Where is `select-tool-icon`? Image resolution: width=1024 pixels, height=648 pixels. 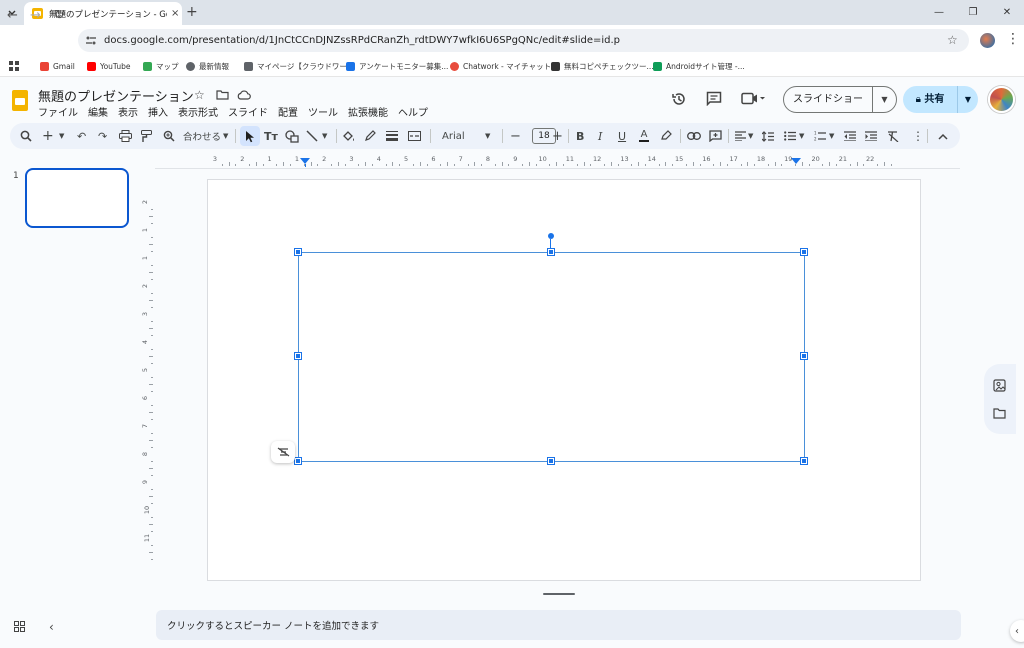
select-tool-icon is located at coordinates (250, 136).